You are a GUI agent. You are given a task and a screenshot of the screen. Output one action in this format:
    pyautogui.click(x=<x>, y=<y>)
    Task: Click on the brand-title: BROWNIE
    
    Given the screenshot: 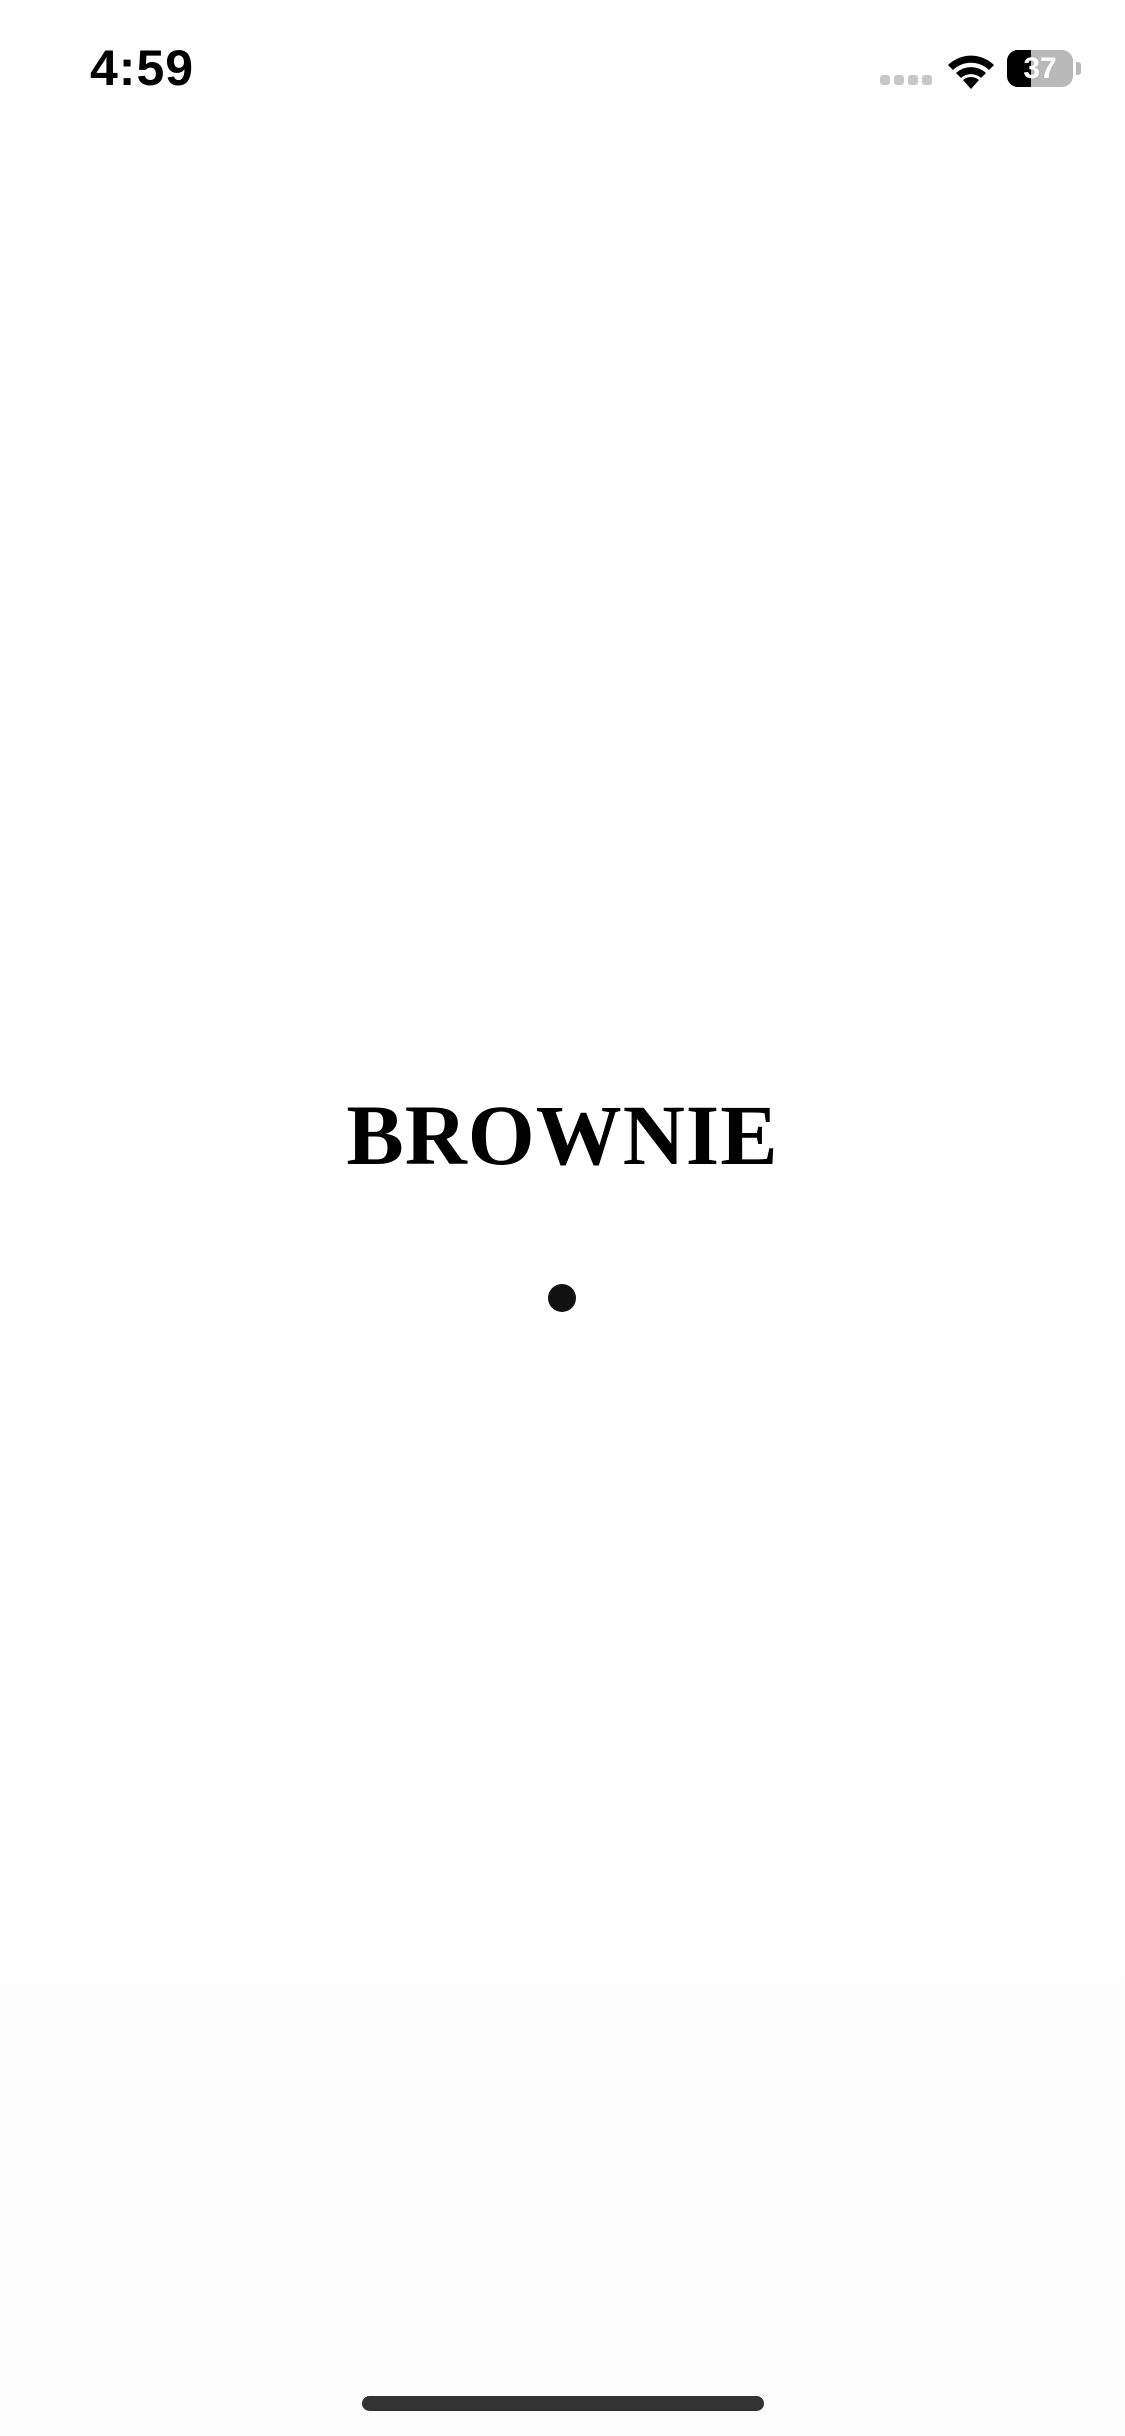 What is the action you would take?
    pyautogui.click(x=562, y=1135)
    